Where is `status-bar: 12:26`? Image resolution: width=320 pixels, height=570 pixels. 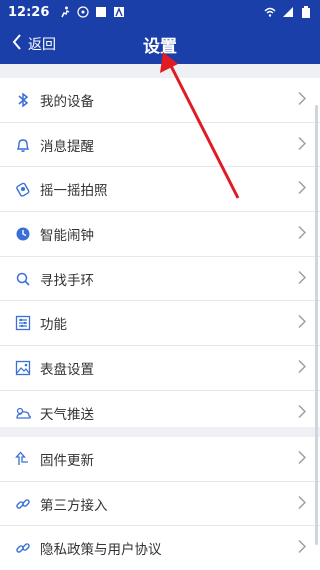 status-bar: 12:26 is located at coordinates (160, 12).